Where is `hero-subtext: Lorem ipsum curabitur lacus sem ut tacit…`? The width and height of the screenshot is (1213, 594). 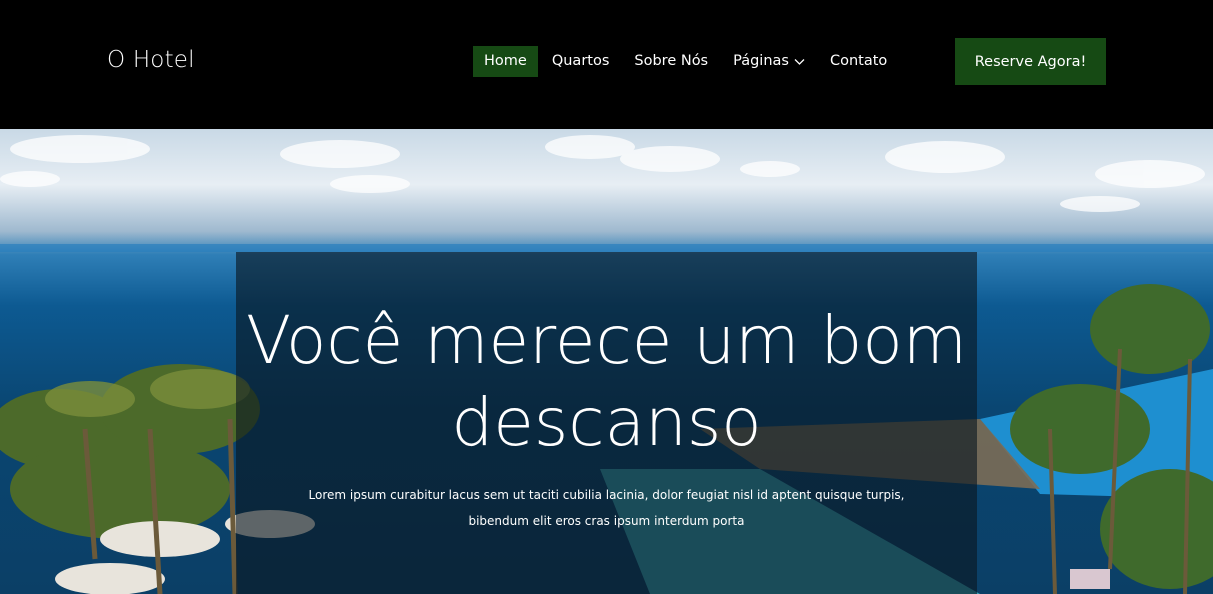 hero-subtext: Lorem ipsum curabitur lacus sem ut tacit… is located at coordinates (606, 508).